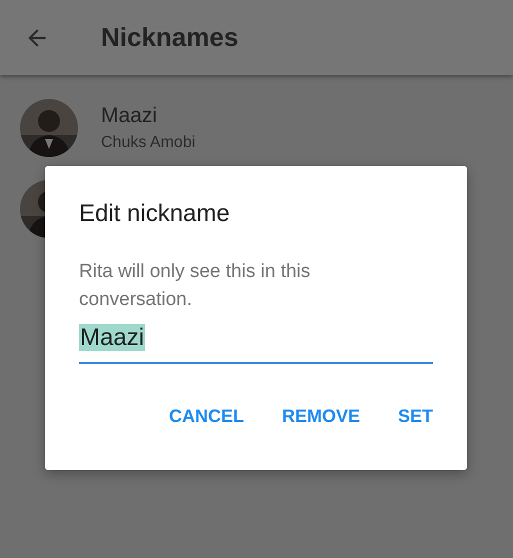  I want to click on dialog-button: CANCEL, so click(206, 416).